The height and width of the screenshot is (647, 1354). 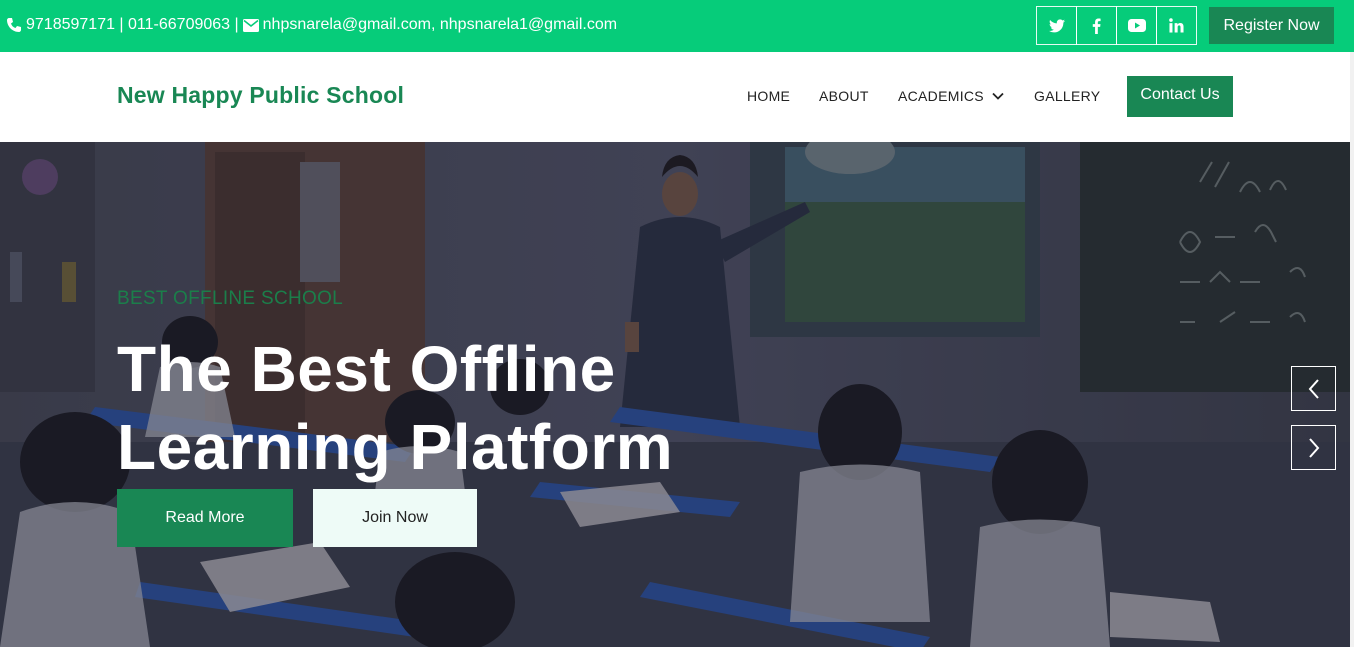 What do you see at coordinates (366, 369) in the screenshot?
I see `hero-title-line-1: The Best Offline` at bounding box center [366, 369].